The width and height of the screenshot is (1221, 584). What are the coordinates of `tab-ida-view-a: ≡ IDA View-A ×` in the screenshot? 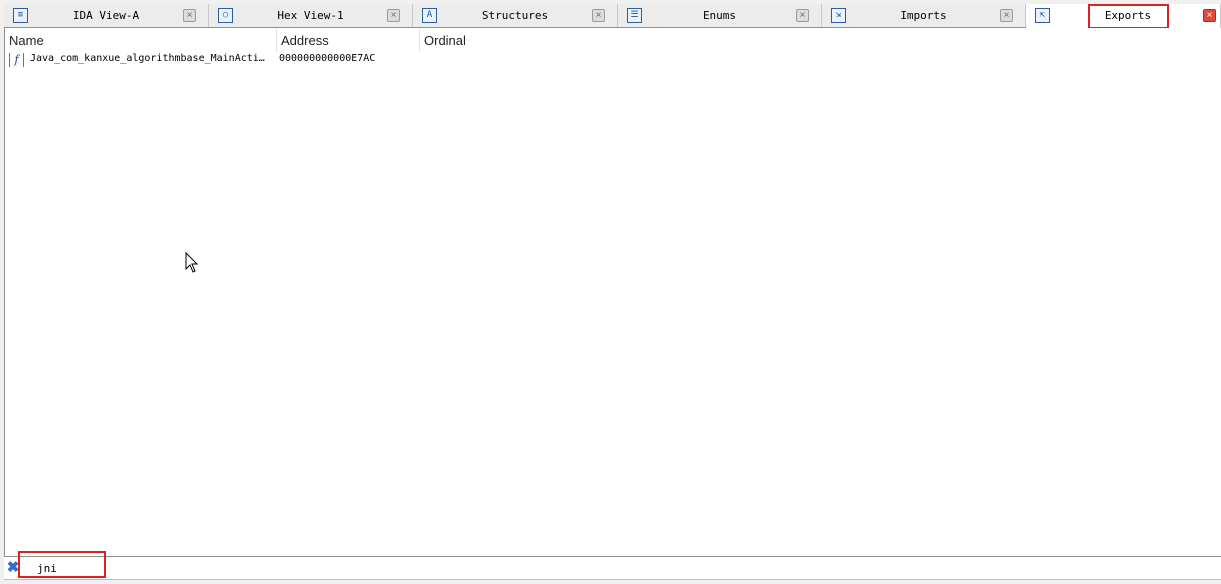 It's located at (106, 15).